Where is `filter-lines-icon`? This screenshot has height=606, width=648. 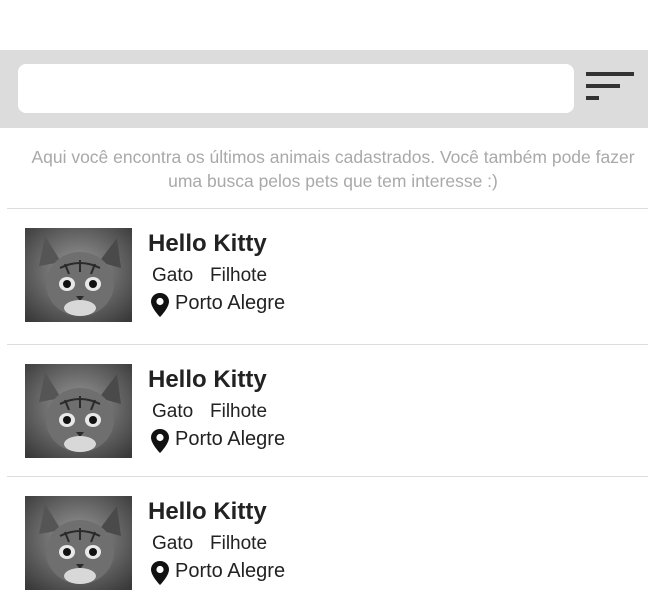 filter-lines-icon is located at coordinates (610, 86).